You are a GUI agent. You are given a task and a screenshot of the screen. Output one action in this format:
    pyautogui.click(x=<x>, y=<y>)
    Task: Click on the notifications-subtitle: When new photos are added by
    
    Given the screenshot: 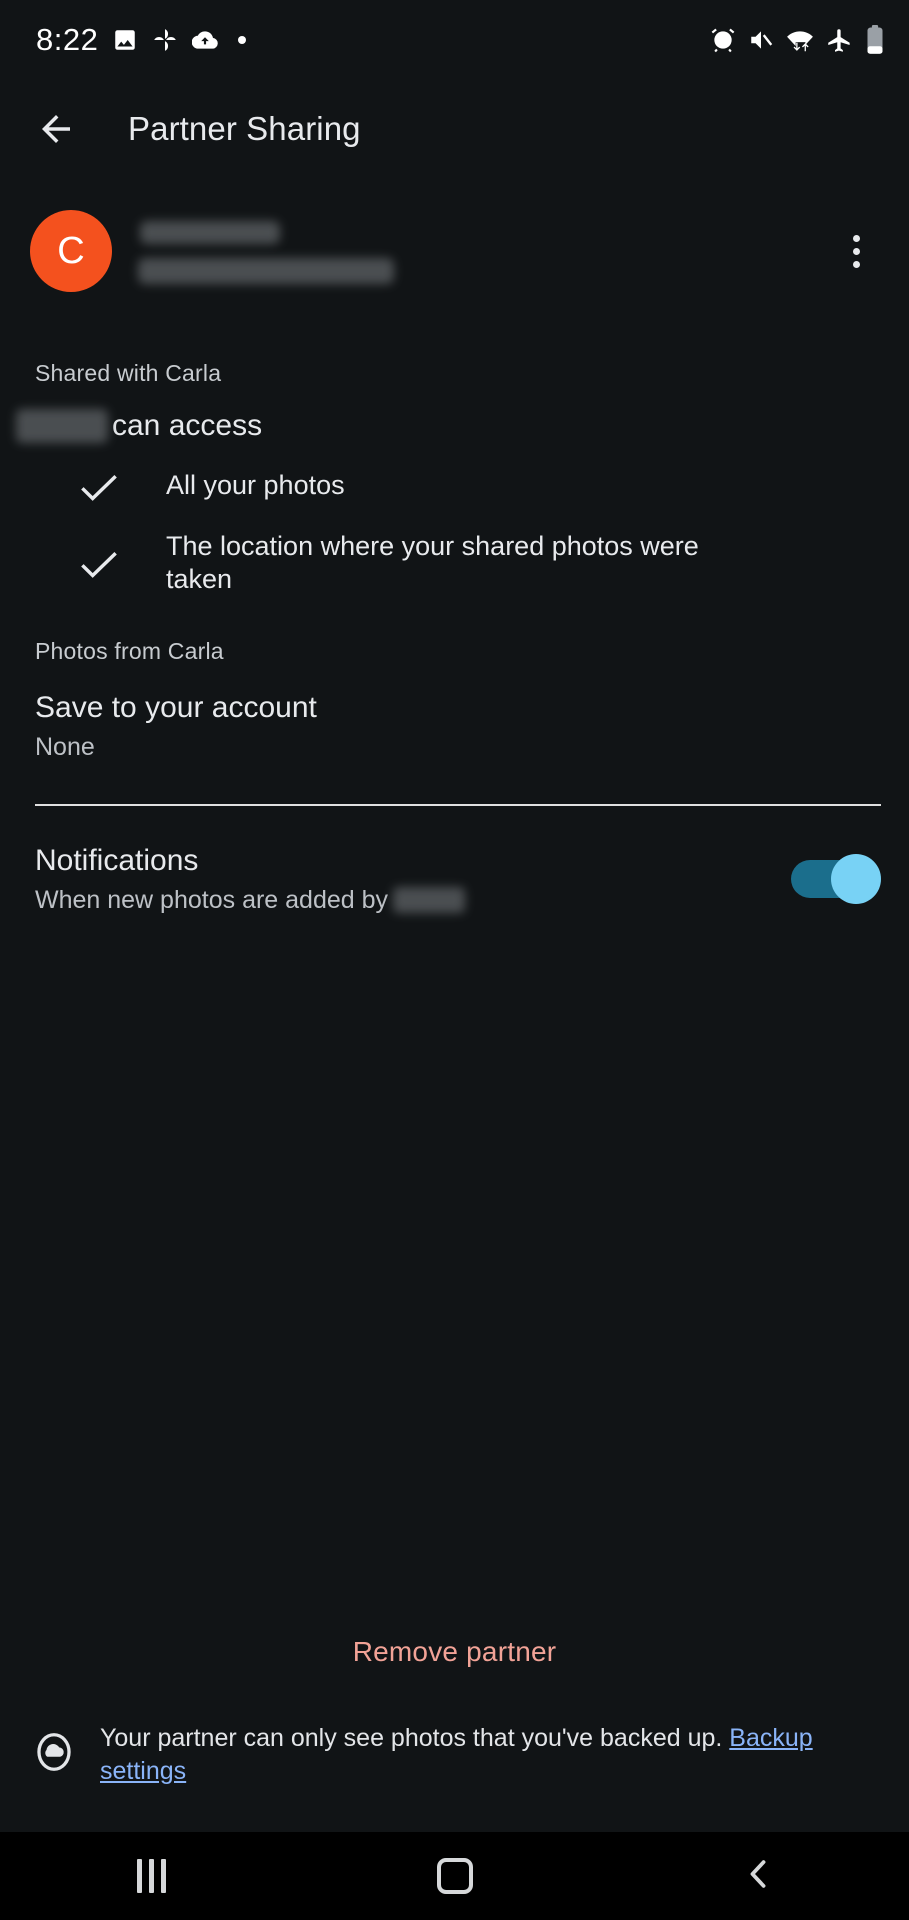 What is the action you would take?
    pyautogui.click(x=413, y=896)
    